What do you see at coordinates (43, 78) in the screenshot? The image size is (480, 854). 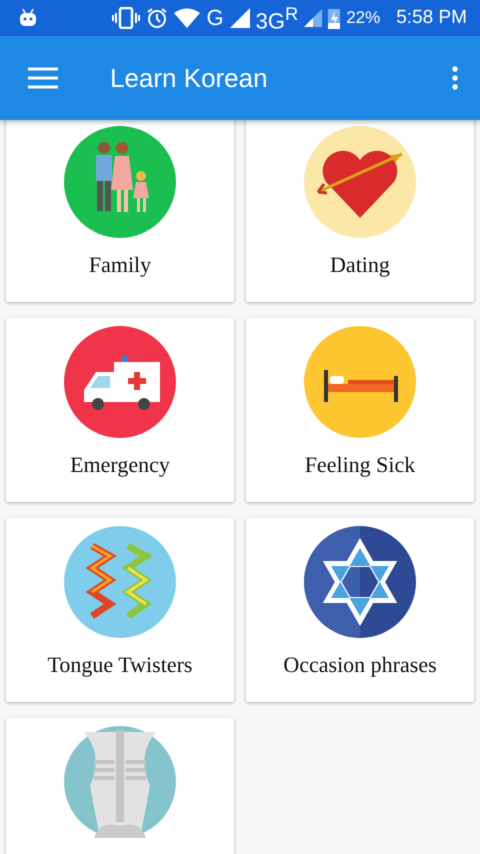 I see `menu-icon` at bounding box center [43, 78].